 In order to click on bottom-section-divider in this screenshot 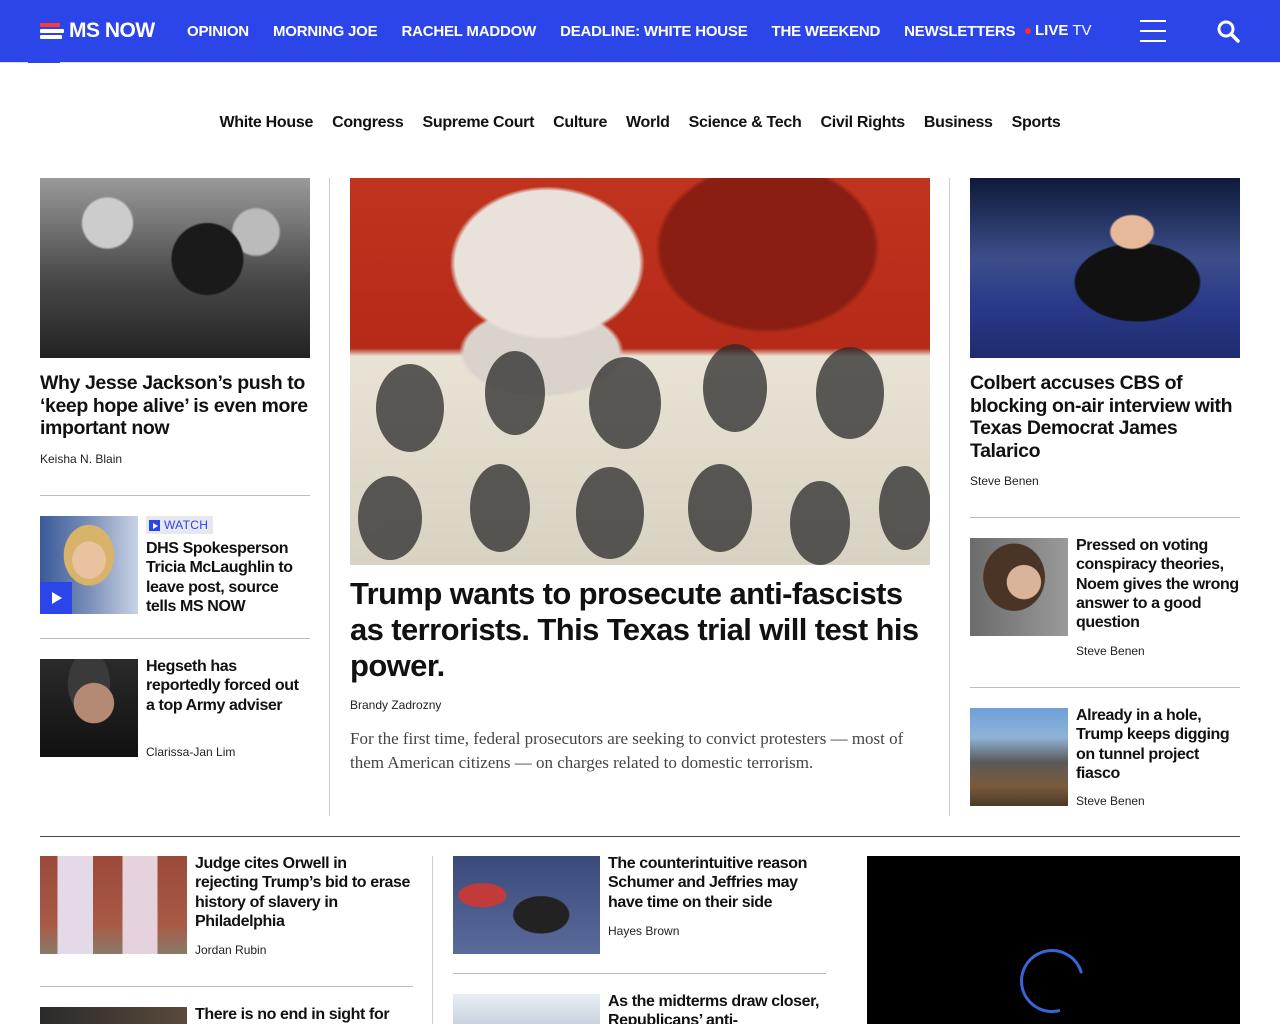, I will do `click(640, 836)`.